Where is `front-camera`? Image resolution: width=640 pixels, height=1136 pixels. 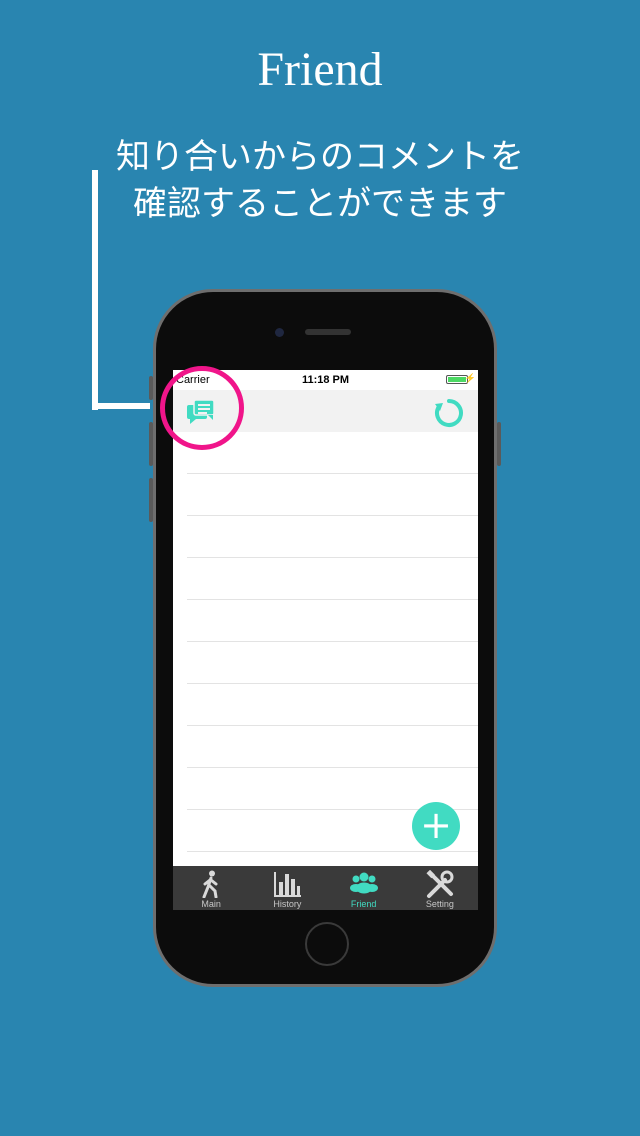 front-camera is located at coordinates (279, 332).